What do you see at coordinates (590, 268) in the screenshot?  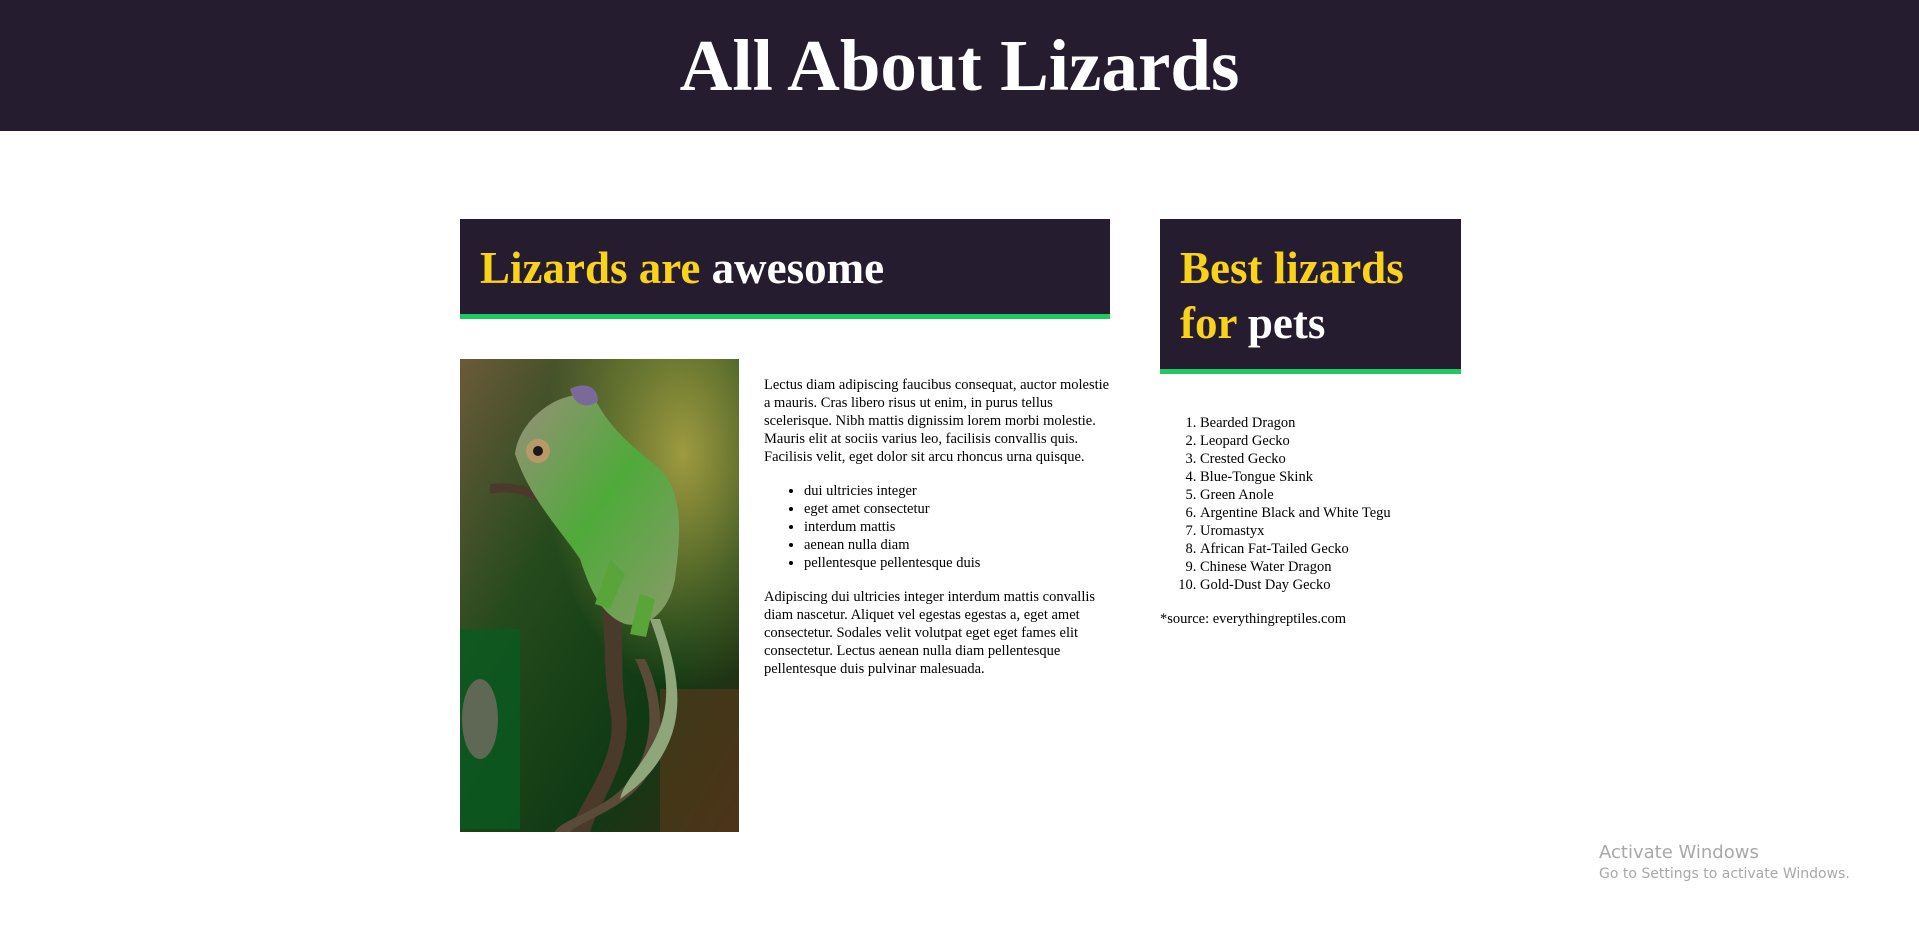 I see `main-heading-accent: Lizards are` at bounding box center [590, 268].